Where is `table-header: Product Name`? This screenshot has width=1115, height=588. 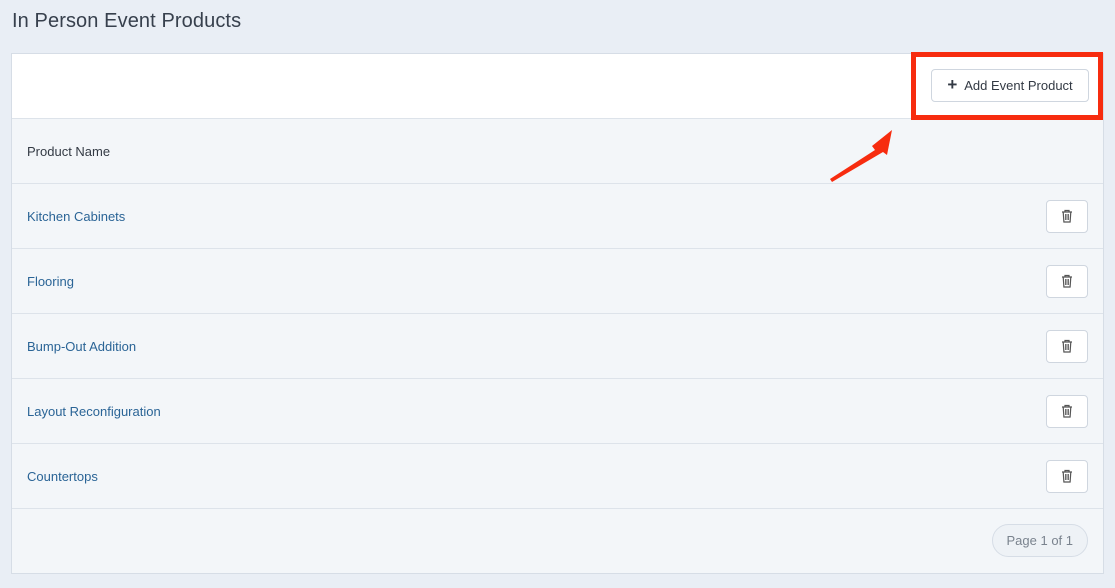
table-header: Product Name is located at coordinates (557, 151).